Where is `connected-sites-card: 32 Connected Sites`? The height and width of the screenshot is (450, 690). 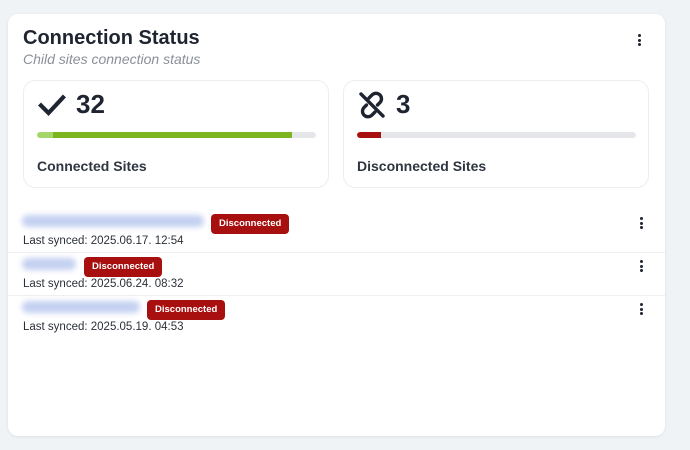 connected-sites-card: 32 Connected Sites is located at coordinates (176, 134).